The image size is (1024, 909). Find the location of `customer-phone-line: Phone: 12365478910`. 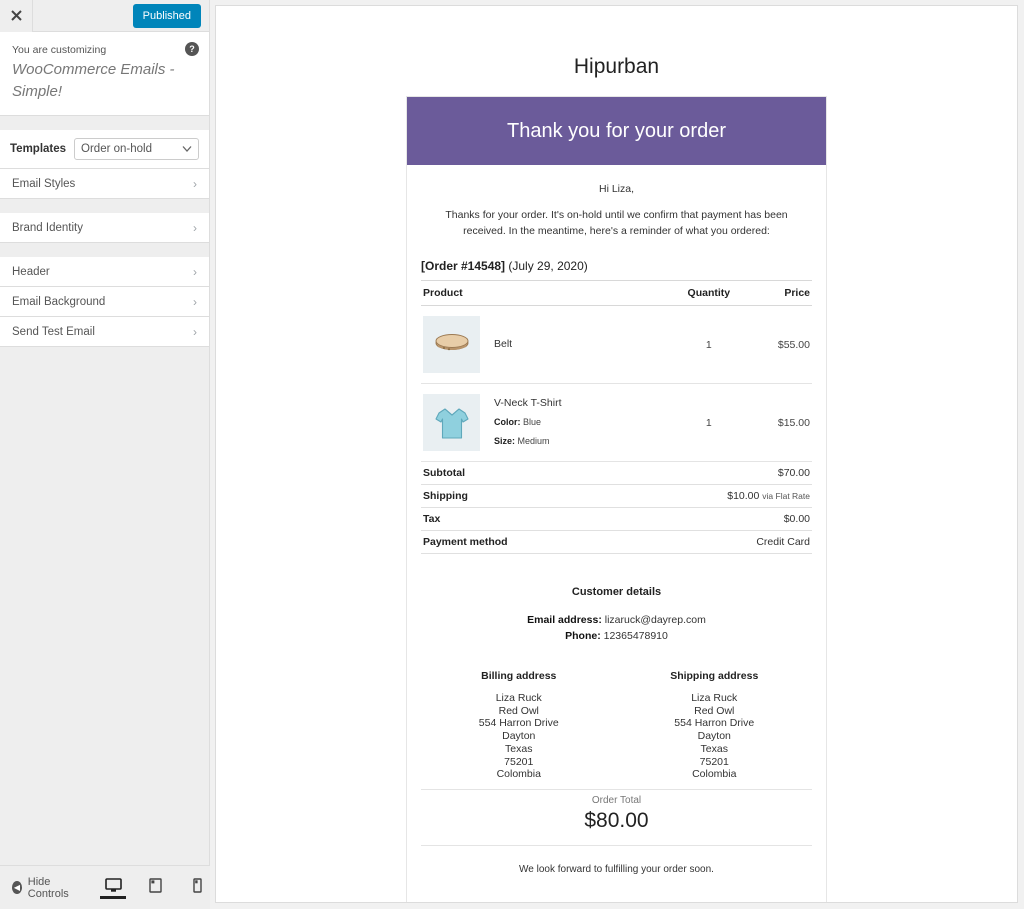

customer-phone-line: Phone: 12365478910 is located at coordinates (616, 636).